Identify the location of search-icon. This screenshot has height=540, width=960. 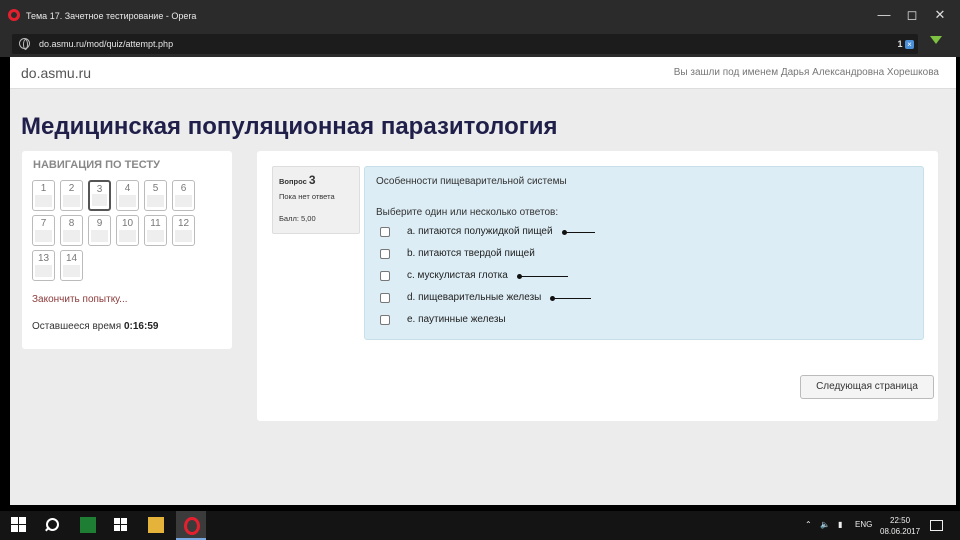
(52, 525).